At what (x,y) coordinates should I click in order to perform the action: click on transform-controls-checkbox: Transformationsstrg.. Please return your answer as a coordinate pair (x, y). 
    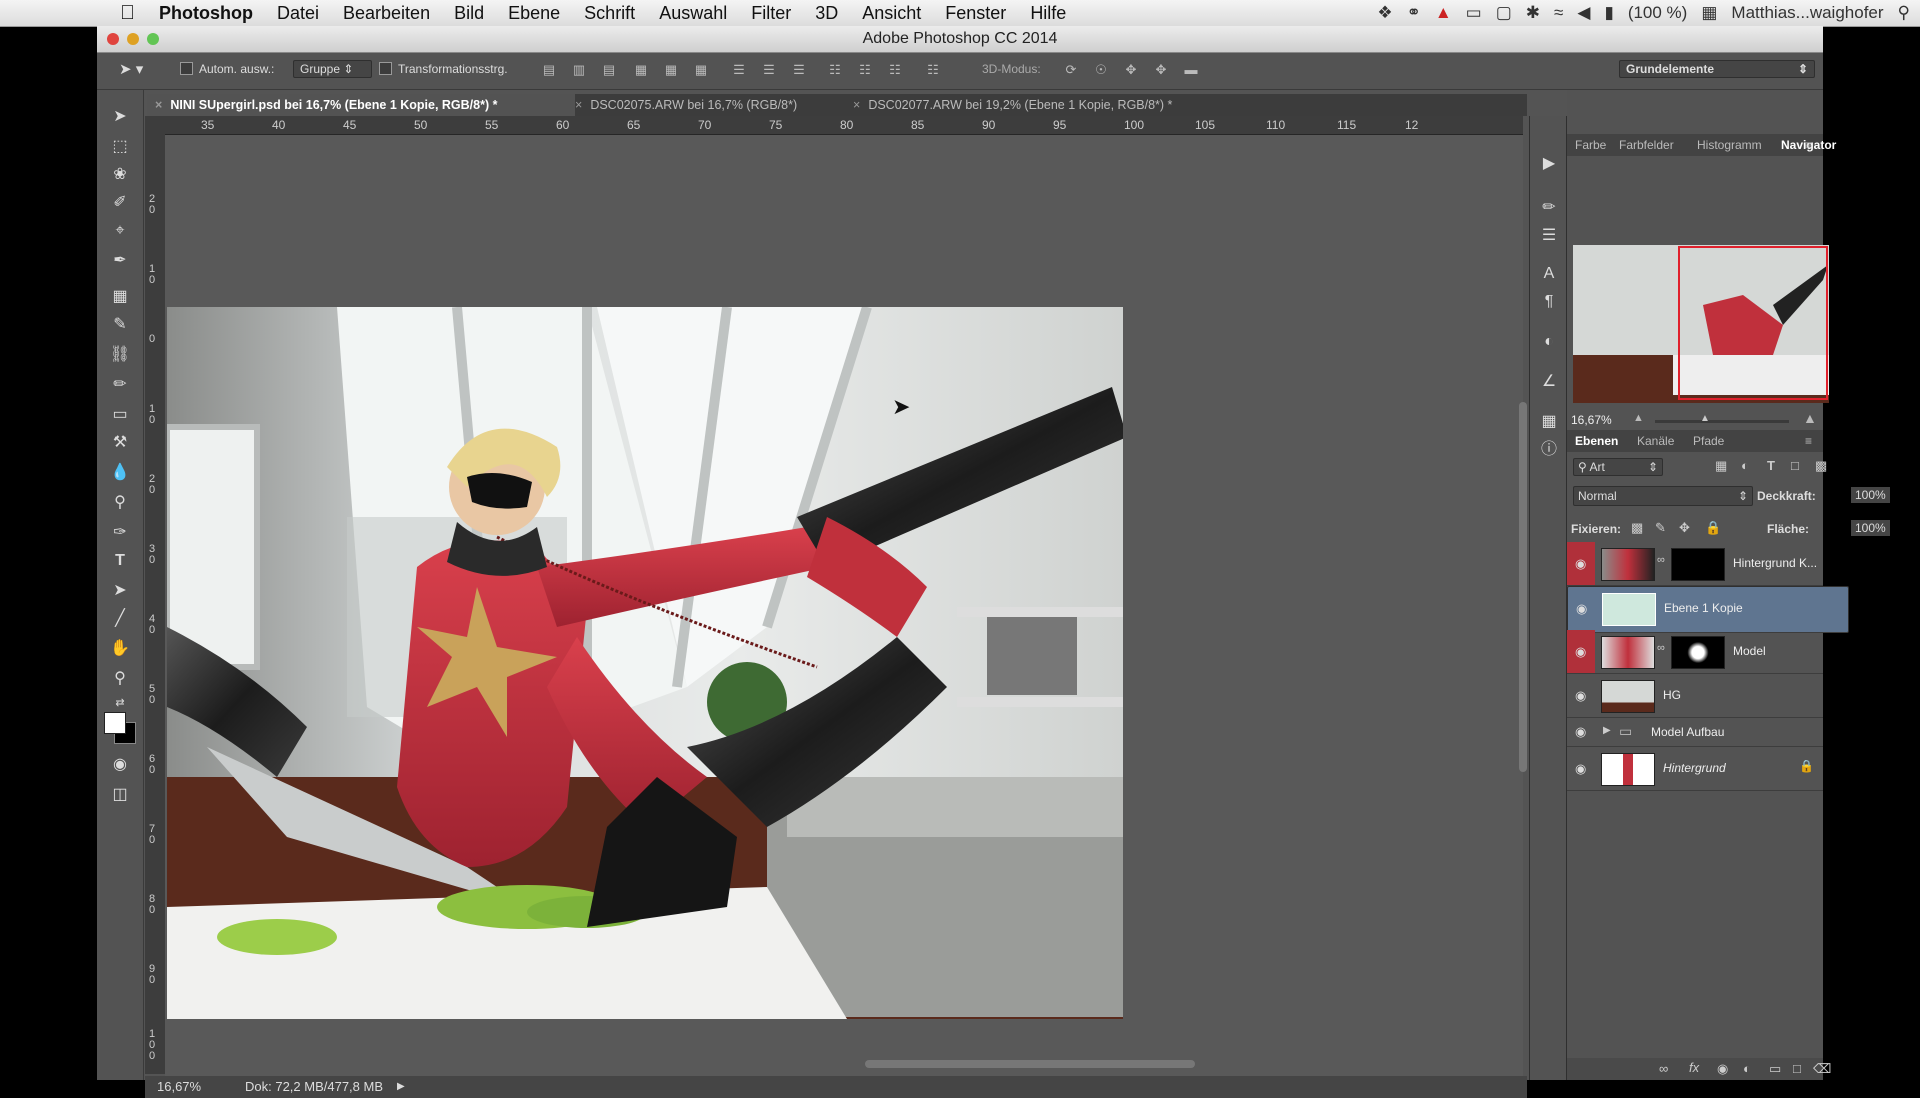
    Looking at the image, I should click on (443, 69).